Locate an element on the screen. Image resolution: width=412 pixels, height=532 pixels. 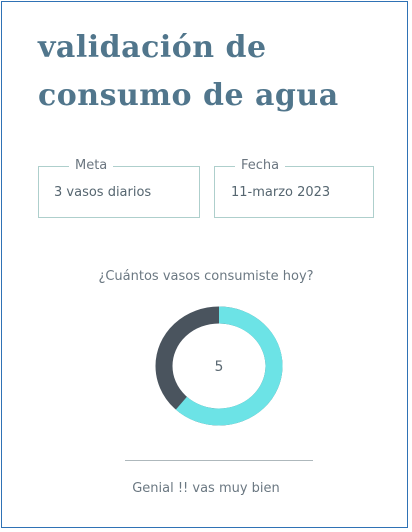
goal-field: Meta 3 vasos diarios is located at coordinates (119, 187).